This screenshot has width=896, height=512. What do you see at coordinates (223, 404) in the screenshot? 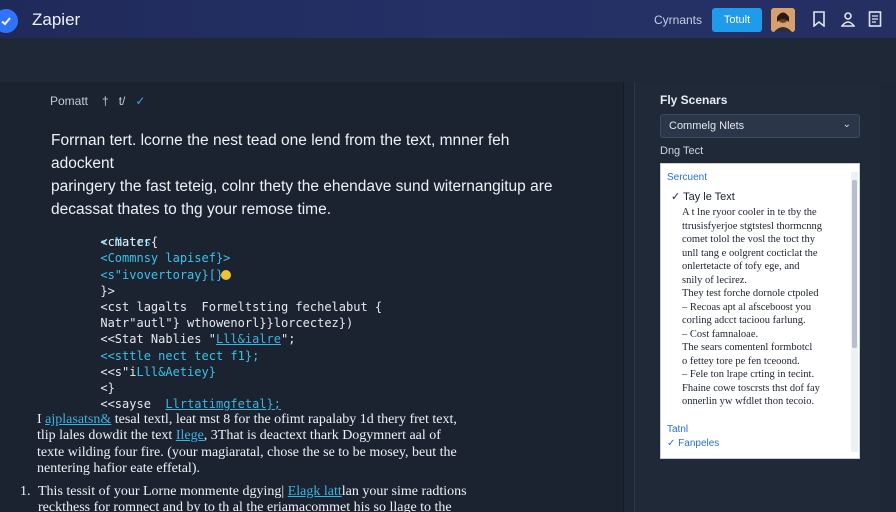
I see `inline-link: Llrtatimgfetal};` at bounding box center [223, 404].